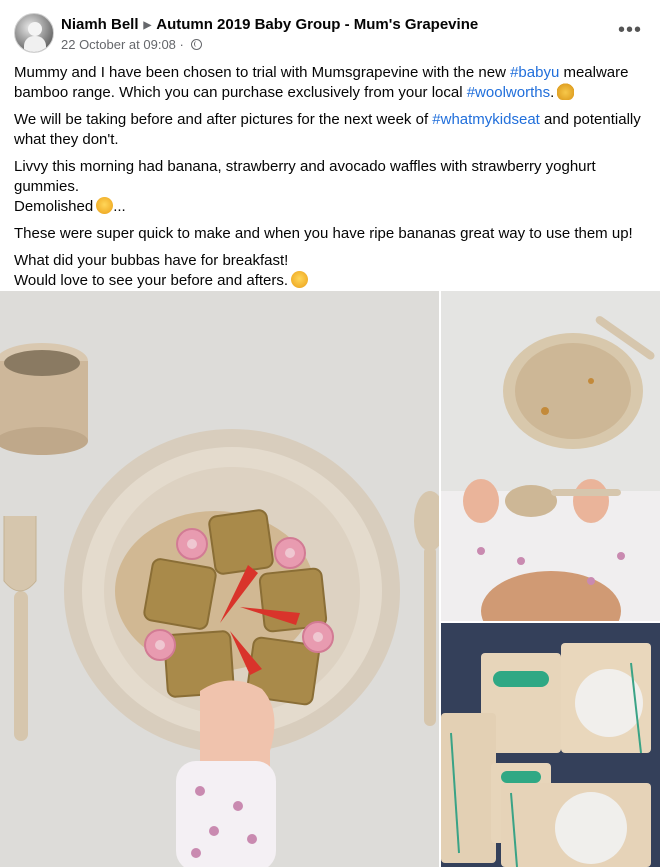 Image resolution: width=660 pixels, height=867 pixels. Describe the element at coordinates (151, 260) in the screenshot. I see `text-segment: What did your bubbas have for breakfast!` at that location.